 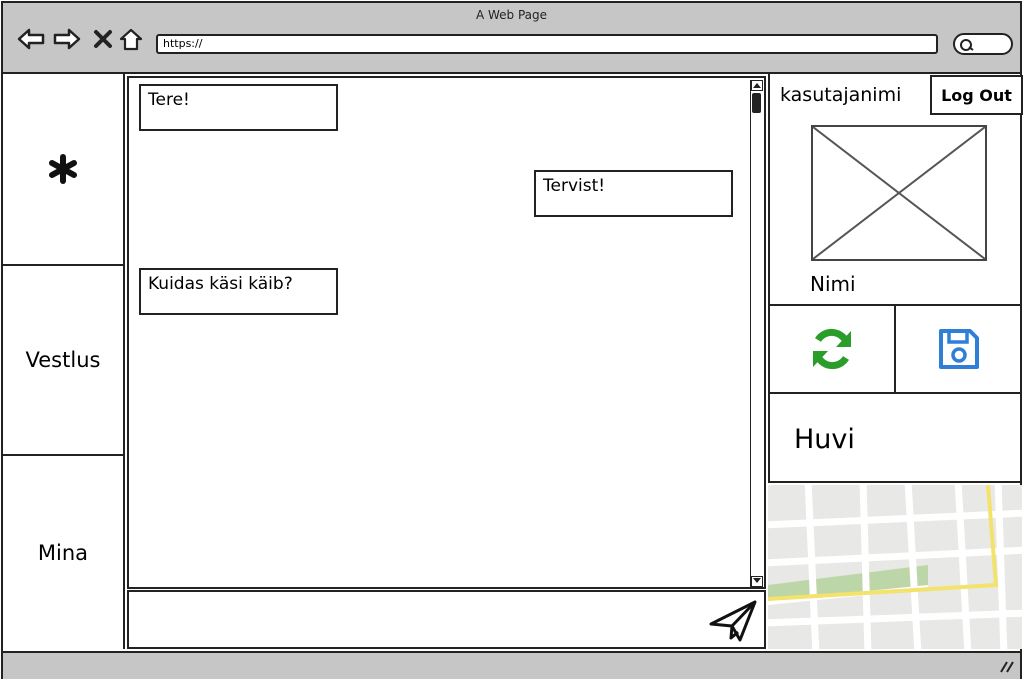 I want to click on avatar, so click(x=899, y=193).